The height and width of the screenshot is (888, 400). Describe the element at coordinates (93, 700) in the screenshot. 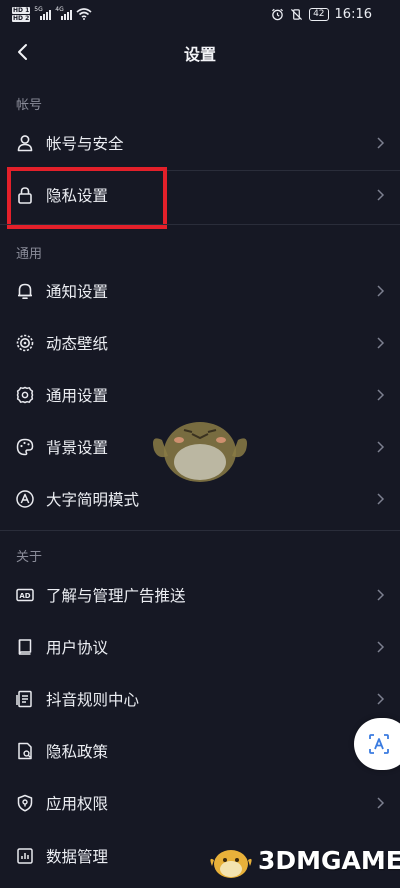

I see `row-label: 抖音规则中心` at that location.